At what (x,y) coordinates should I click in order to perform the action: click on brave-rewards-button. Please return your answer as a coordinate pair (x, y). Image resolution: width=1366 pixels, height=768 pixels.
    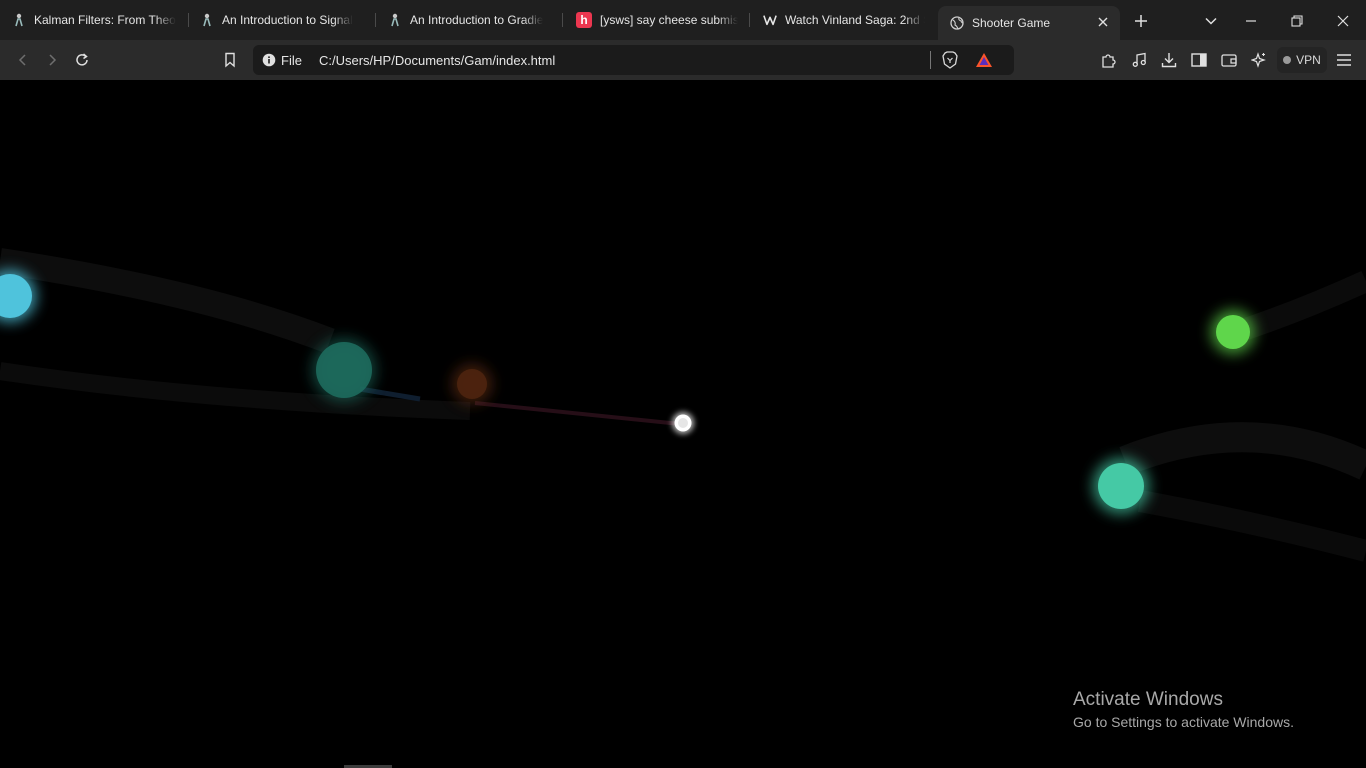
    Looking at the image, I should click on (984, 60).